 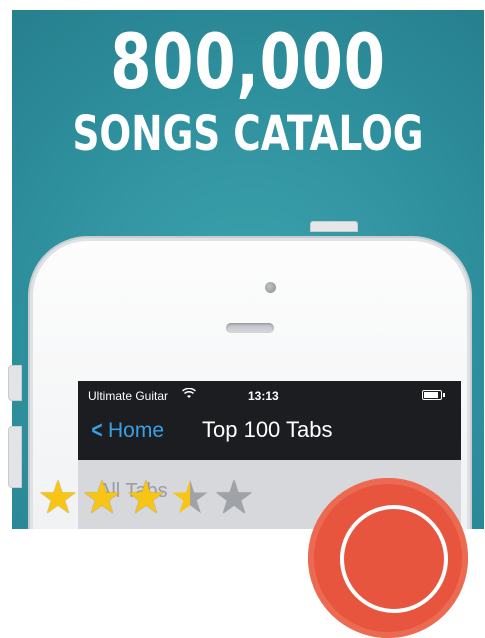 I want to click on promo-badge-ring, so click(x=394, y=559).